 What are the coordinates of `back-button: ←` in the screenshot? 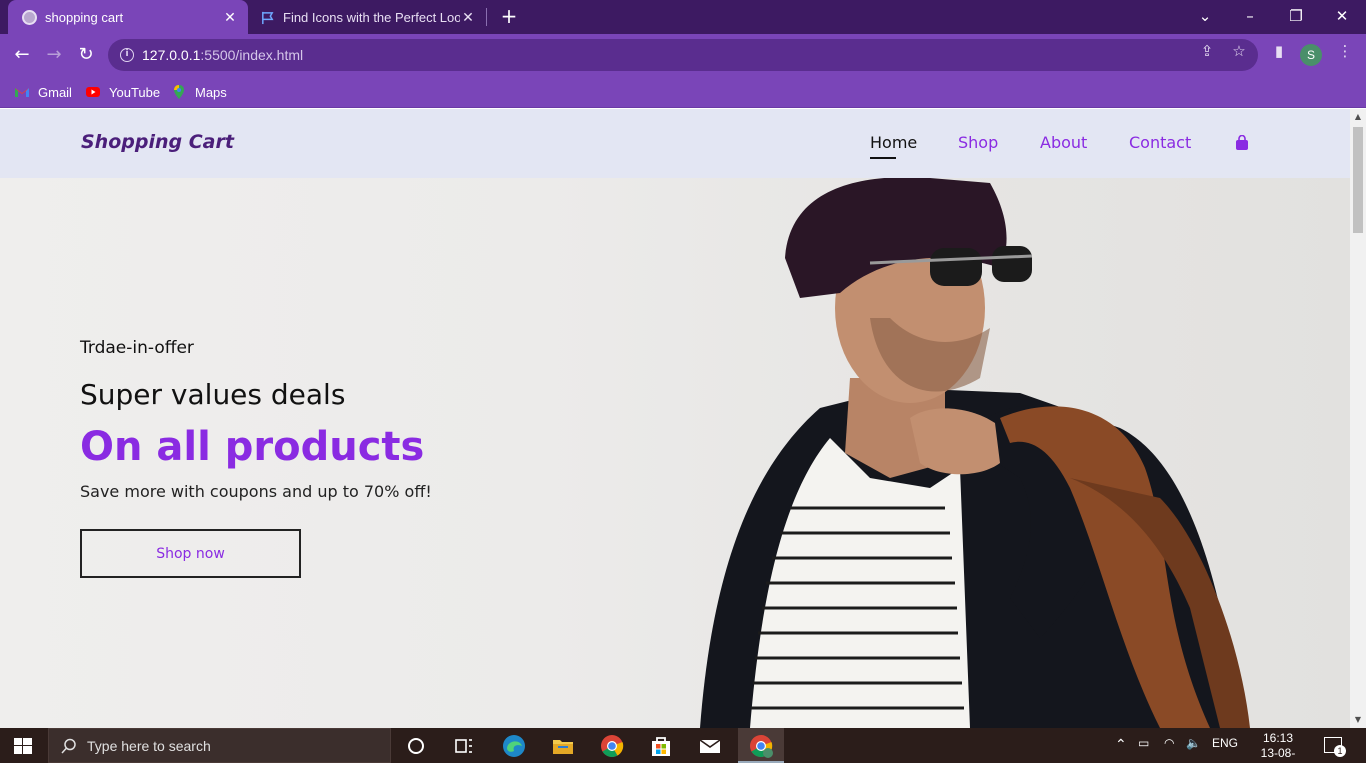 It's located at (22, 55).